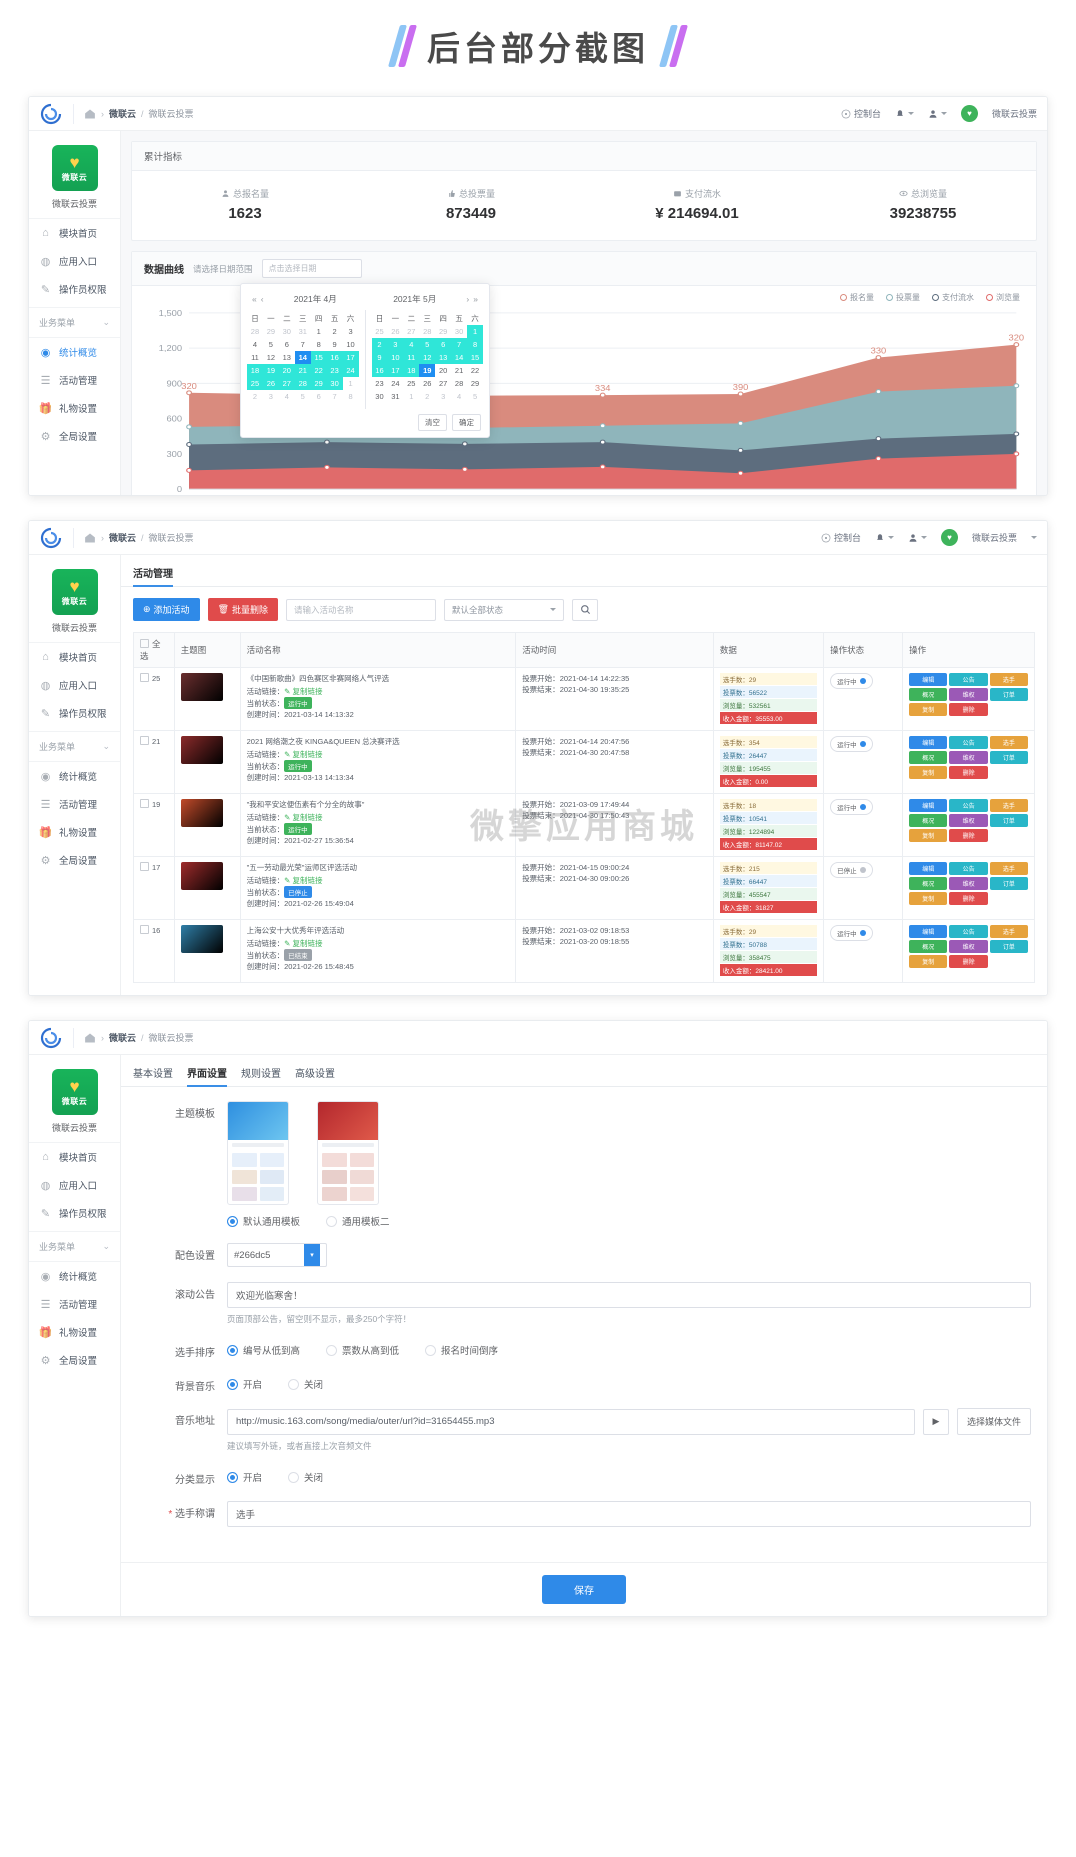 The width and height of the screenshot is (1076, 1857). I want to click on day-cell: 20, so click(286, 370).